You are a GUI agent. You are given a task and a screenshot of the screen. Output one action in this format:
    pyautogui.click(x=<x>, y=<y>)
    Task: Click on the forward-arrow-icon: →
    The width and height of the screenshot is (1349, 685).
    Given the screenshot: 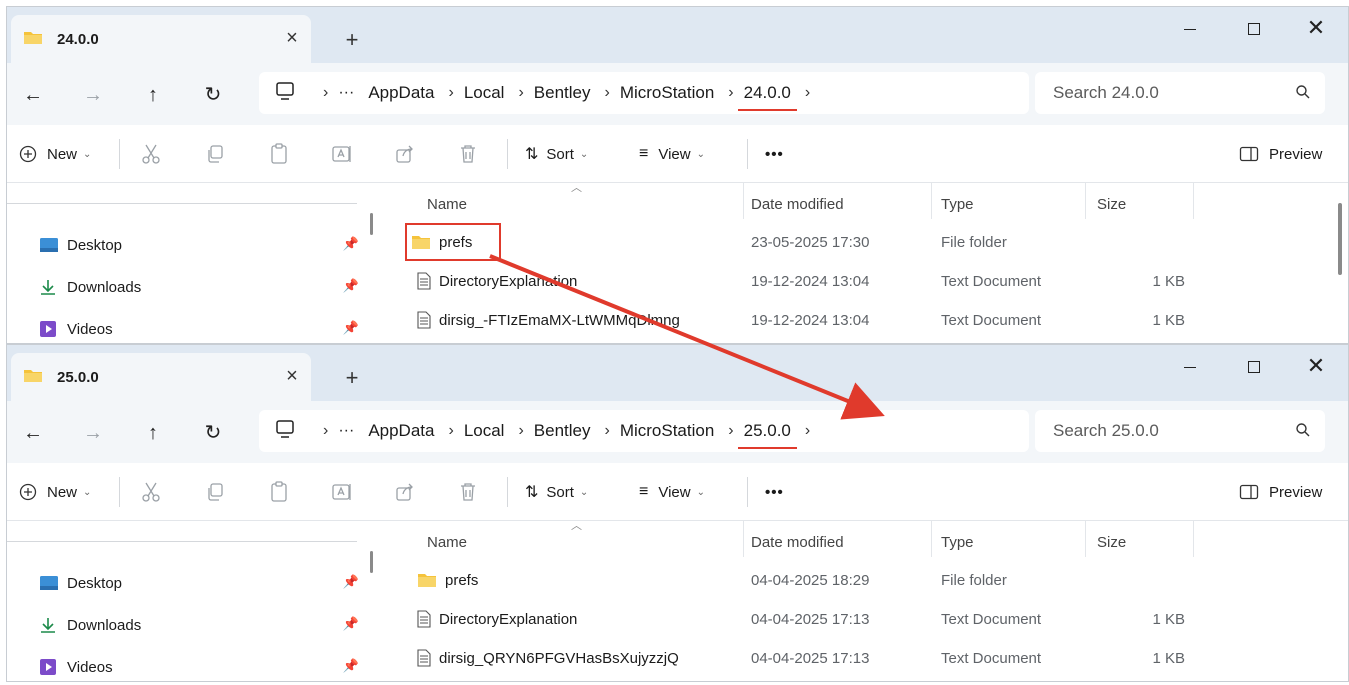 What is the action you would take?
    pyautogui.click(x=93, y=95)
    